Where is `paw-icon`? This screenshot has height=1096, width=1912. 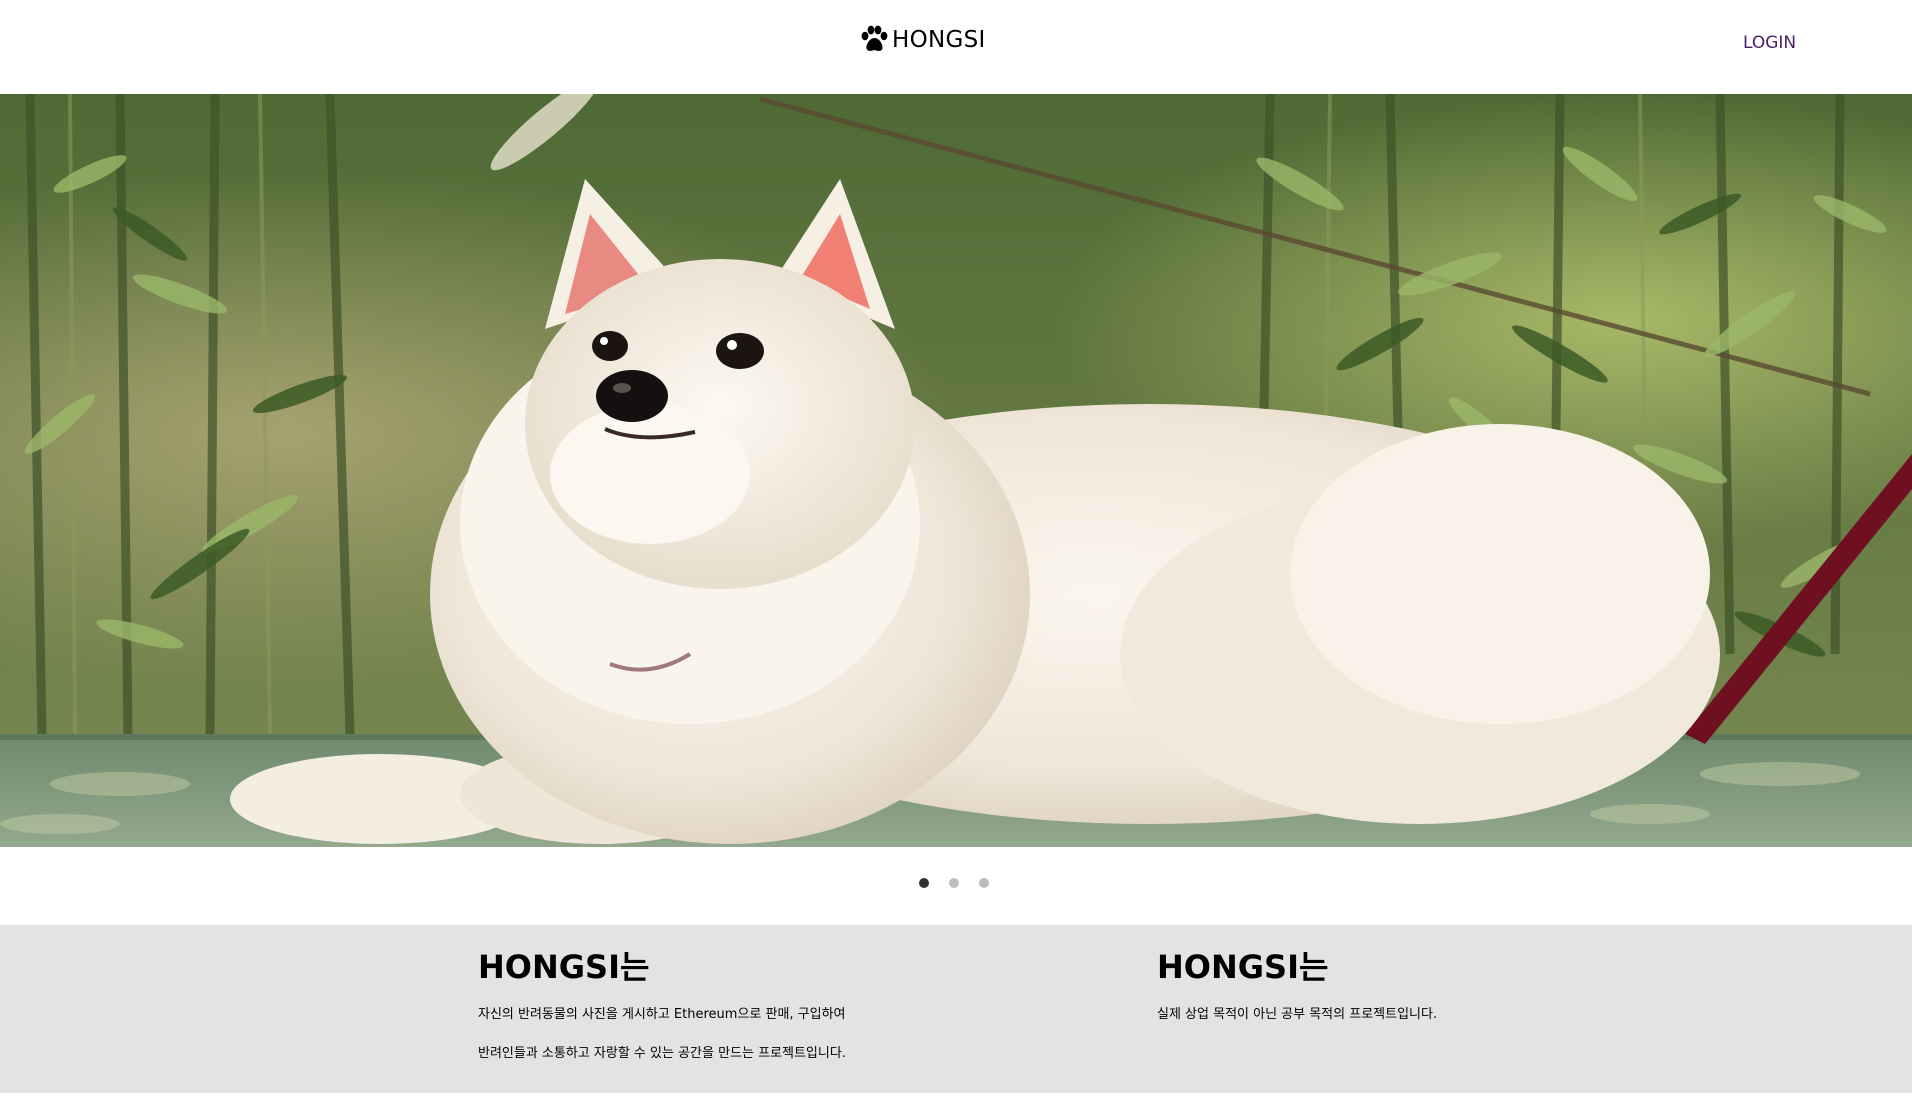
paw-icon is located at coordinates (874, 40).